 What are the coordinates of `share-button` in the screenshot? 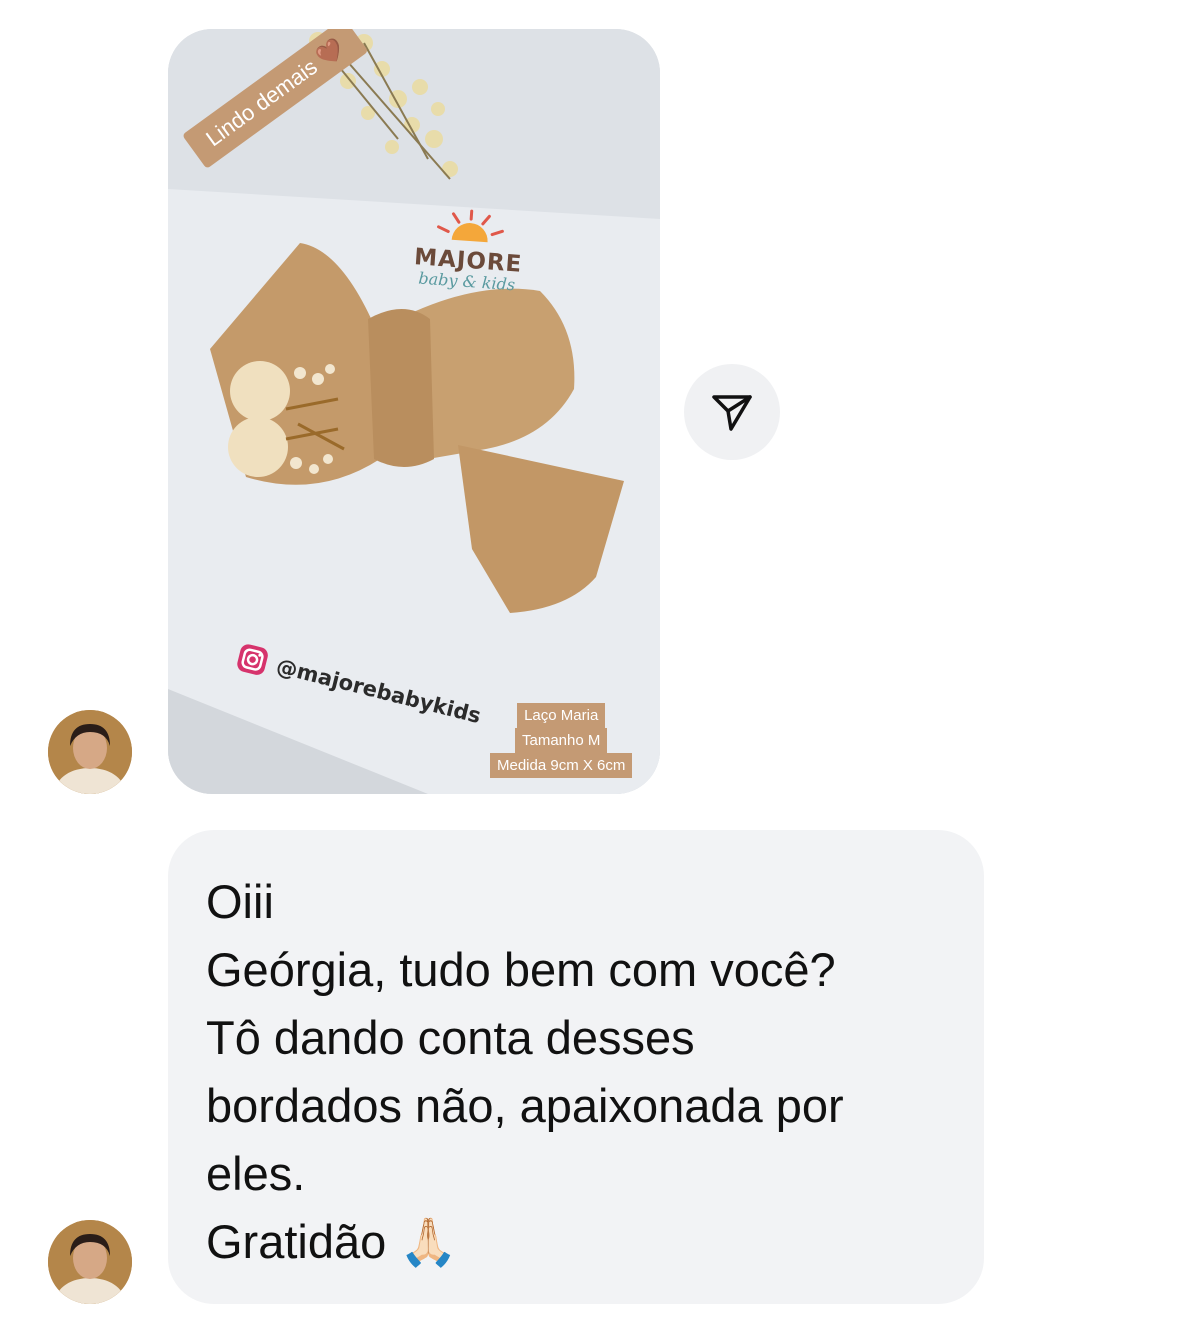 It's located at (732, 412).